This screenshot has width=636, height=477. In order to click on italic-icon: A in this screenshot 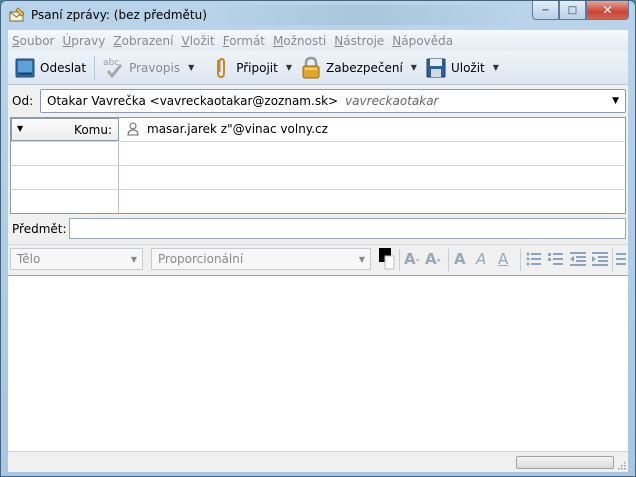, I will do `click(481, 259)`.